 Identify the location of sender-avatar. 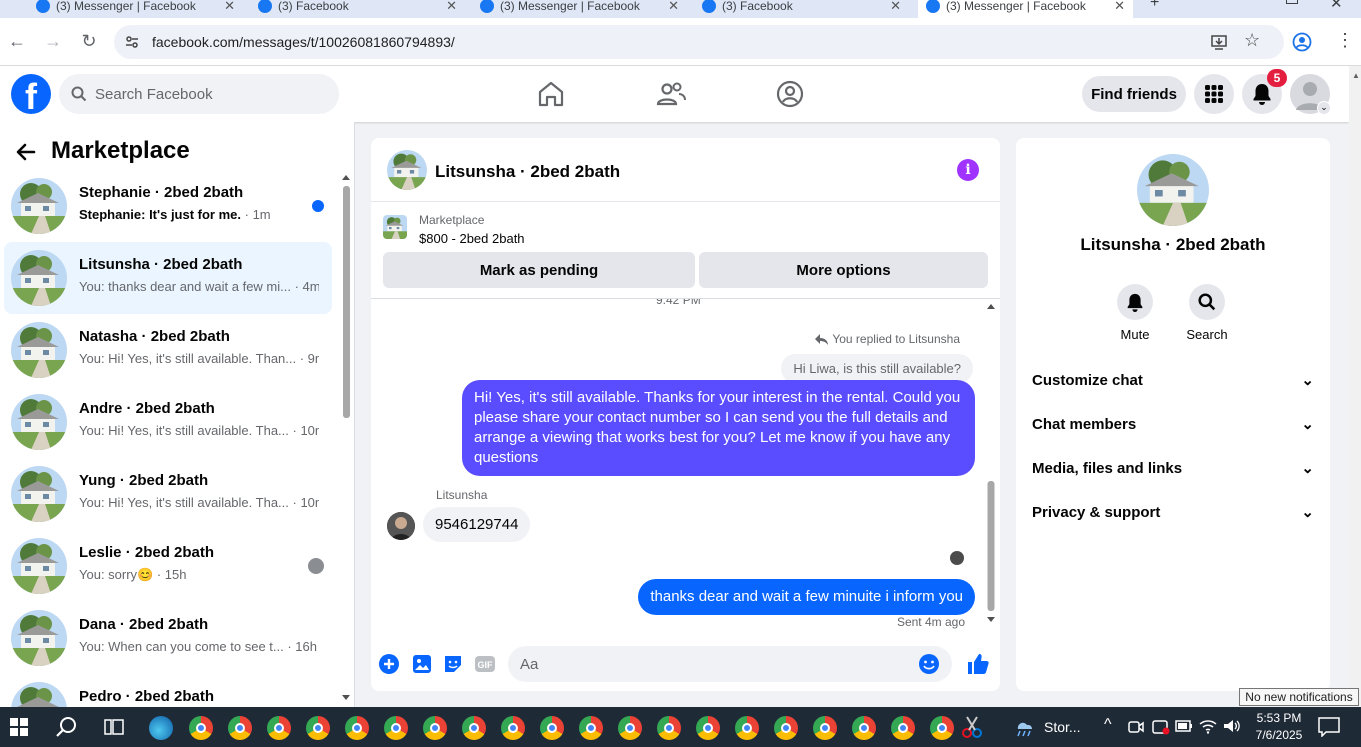
(401, 526).